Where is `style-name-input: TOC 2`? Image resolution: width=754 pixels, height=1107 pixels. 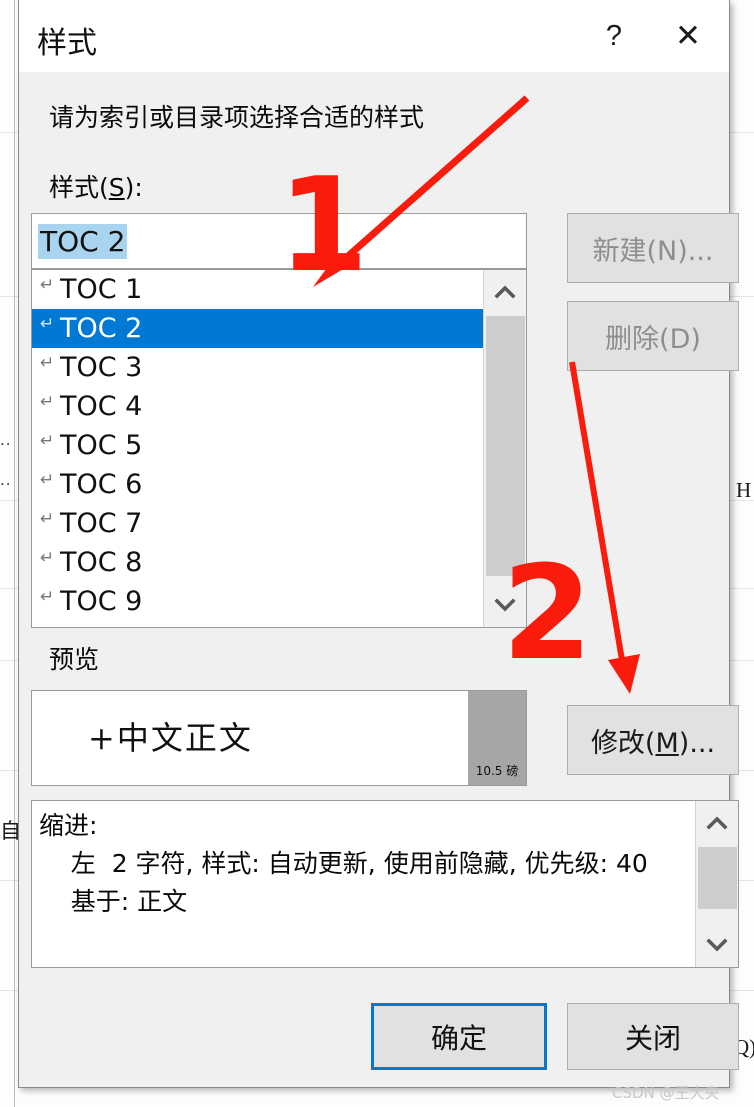
style-name-input: TOC 2 is located at coordinates (279, 241).